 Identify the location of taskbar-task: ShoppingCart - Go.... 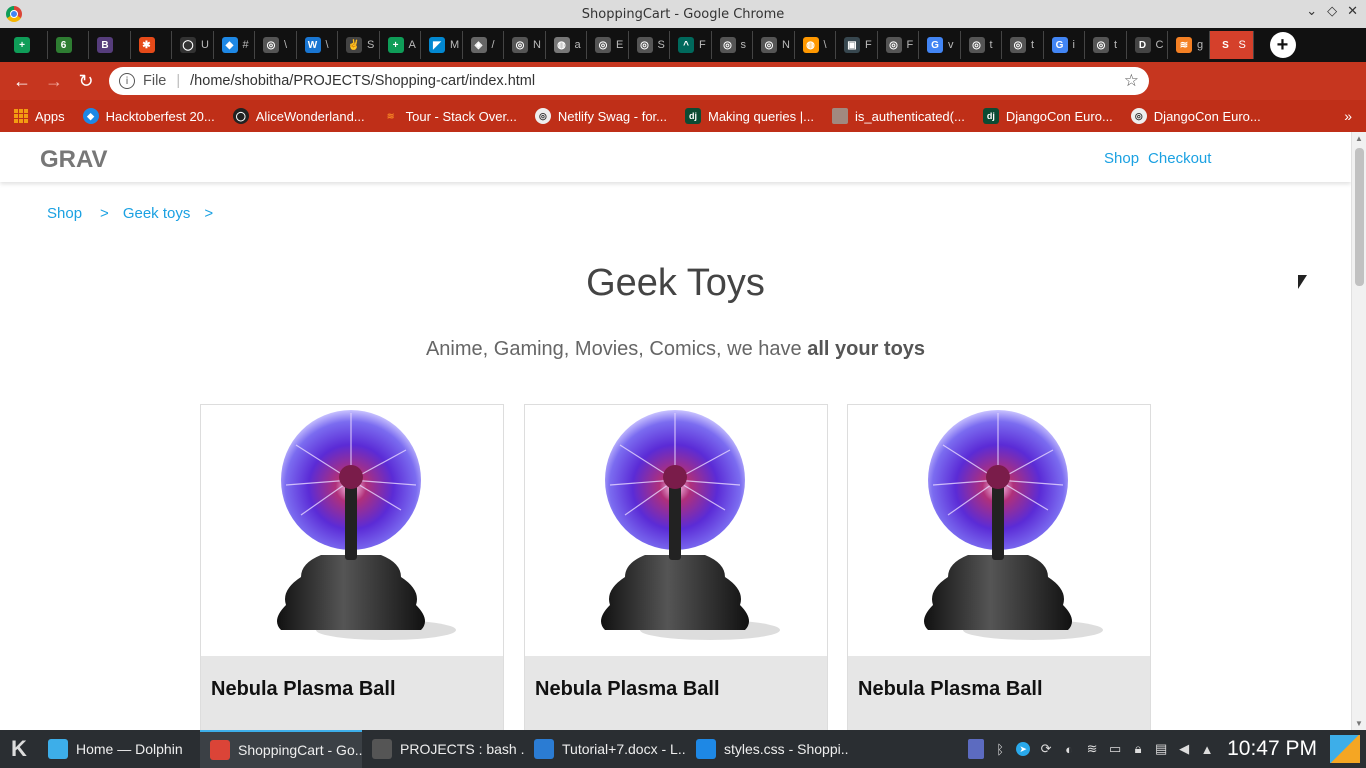
(281, 749).